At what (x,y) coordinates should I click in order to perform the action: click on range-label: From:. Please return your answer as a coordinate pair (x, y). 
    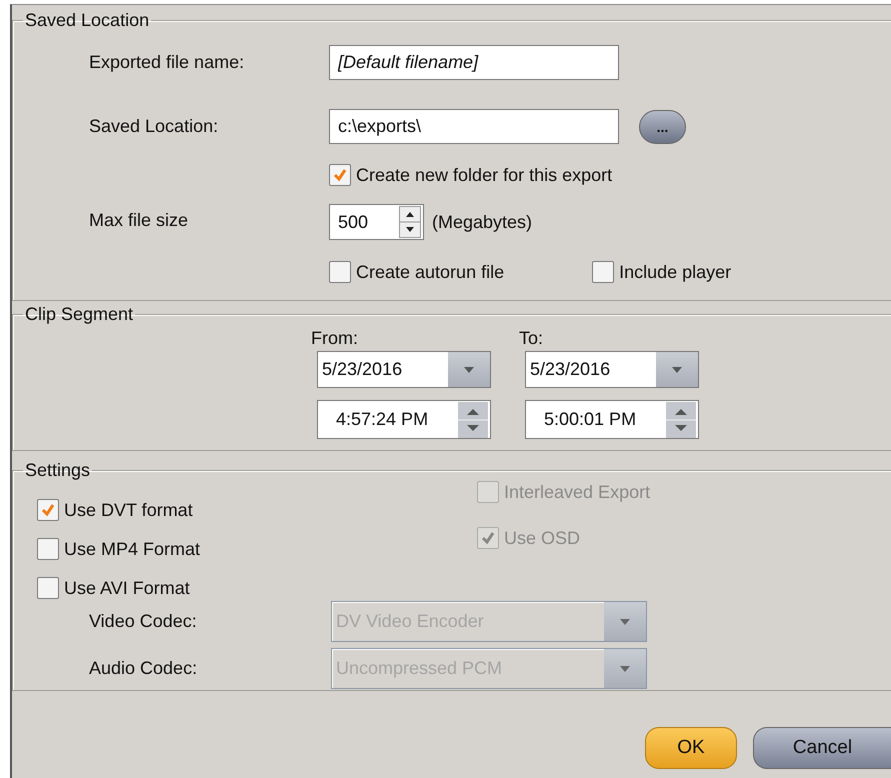
    Looking at the image, I should click on (335, 338).